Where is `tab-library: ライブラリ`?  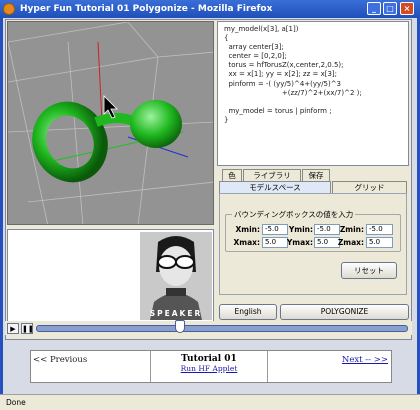
tab-library: ライブラリ is located at coordinates (272, 175).